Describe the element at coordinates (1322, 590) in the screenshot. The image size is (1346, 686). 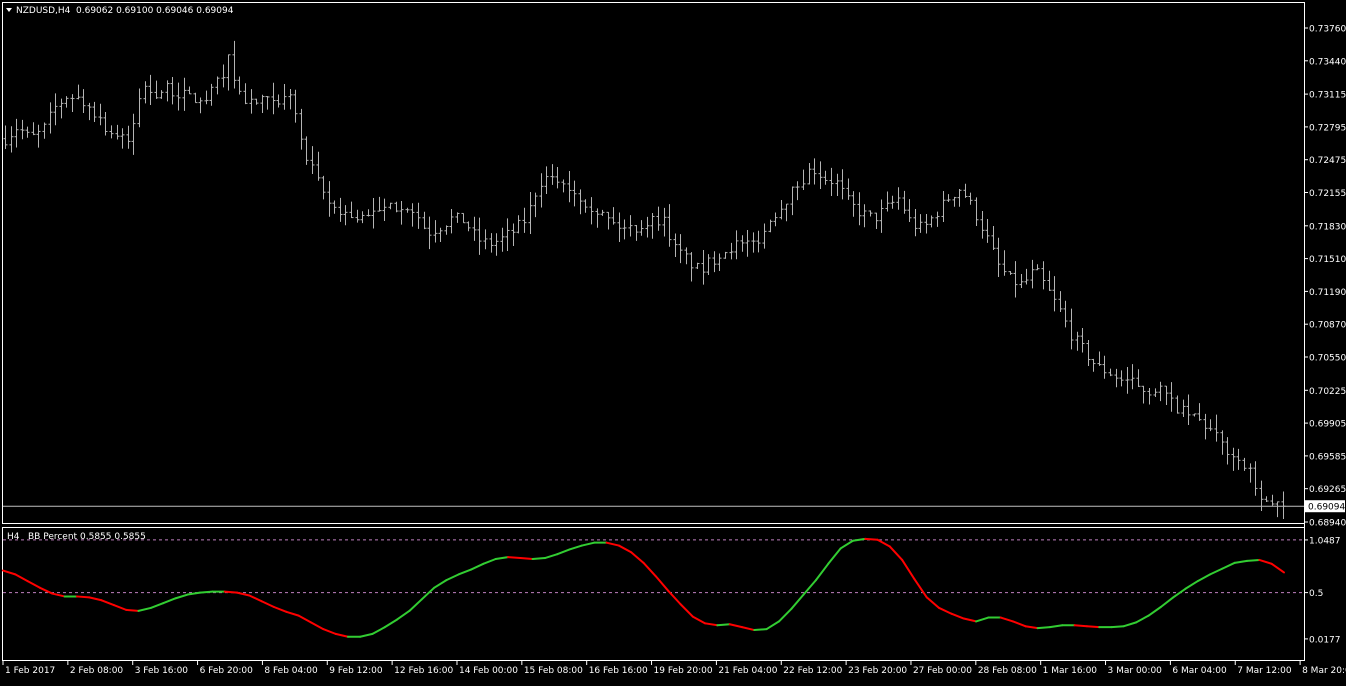
I see `indicator-axis-ticks: 1.0487 0.5 0.0177` at that location.